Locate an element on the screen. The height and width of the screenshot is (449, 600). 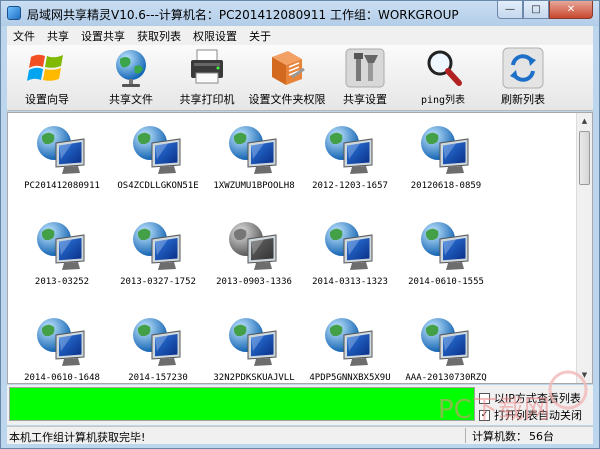
view-by-ip-checkbox is located at coordinates (484, 398).